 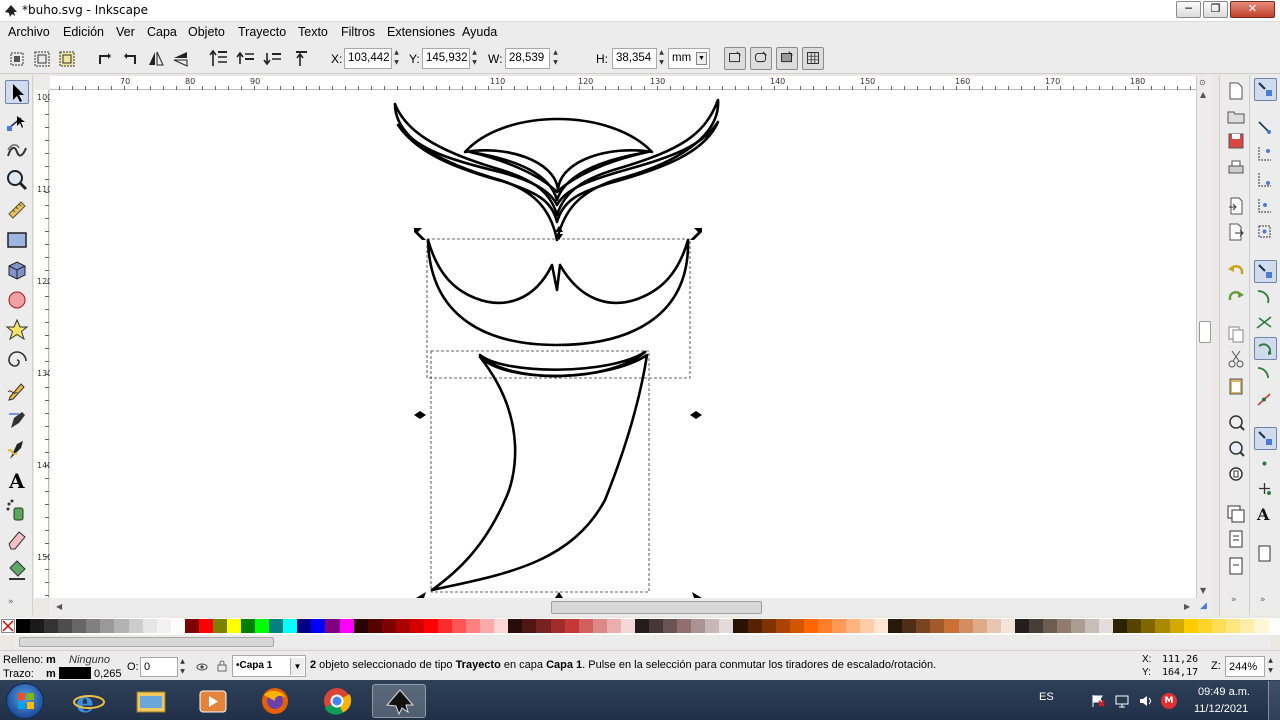 I want to click on snap-page-border-icon, so click(x=1265, y=554).